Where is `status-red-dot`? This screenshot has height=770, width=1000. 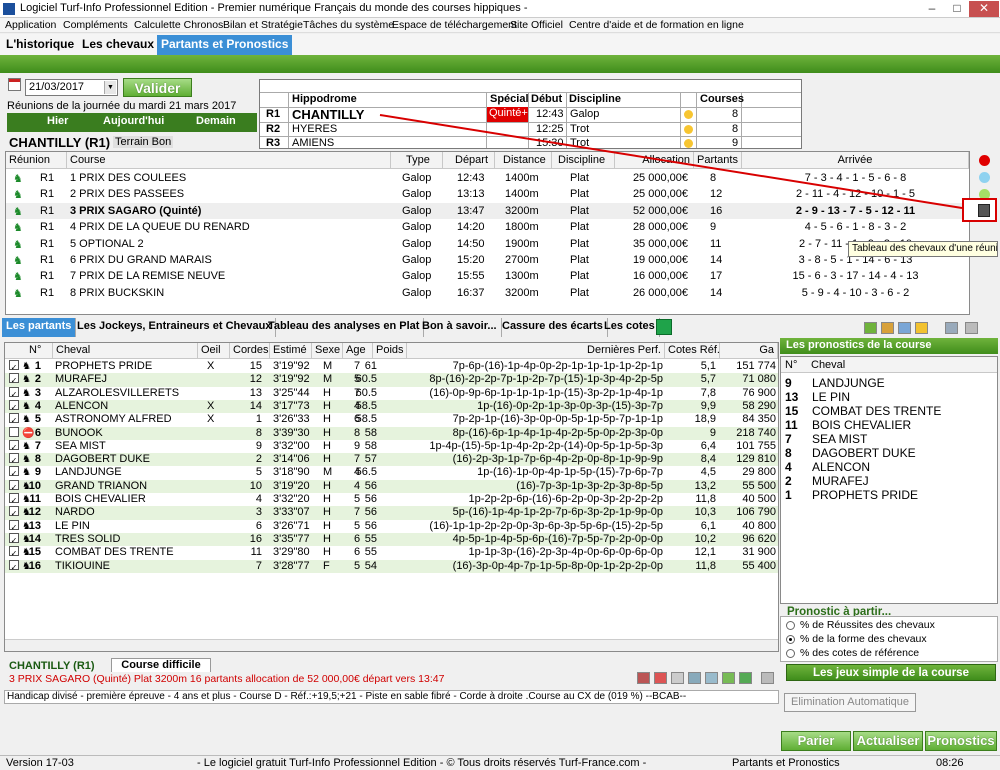
status-red-dot is located at coordinates (984, 160).